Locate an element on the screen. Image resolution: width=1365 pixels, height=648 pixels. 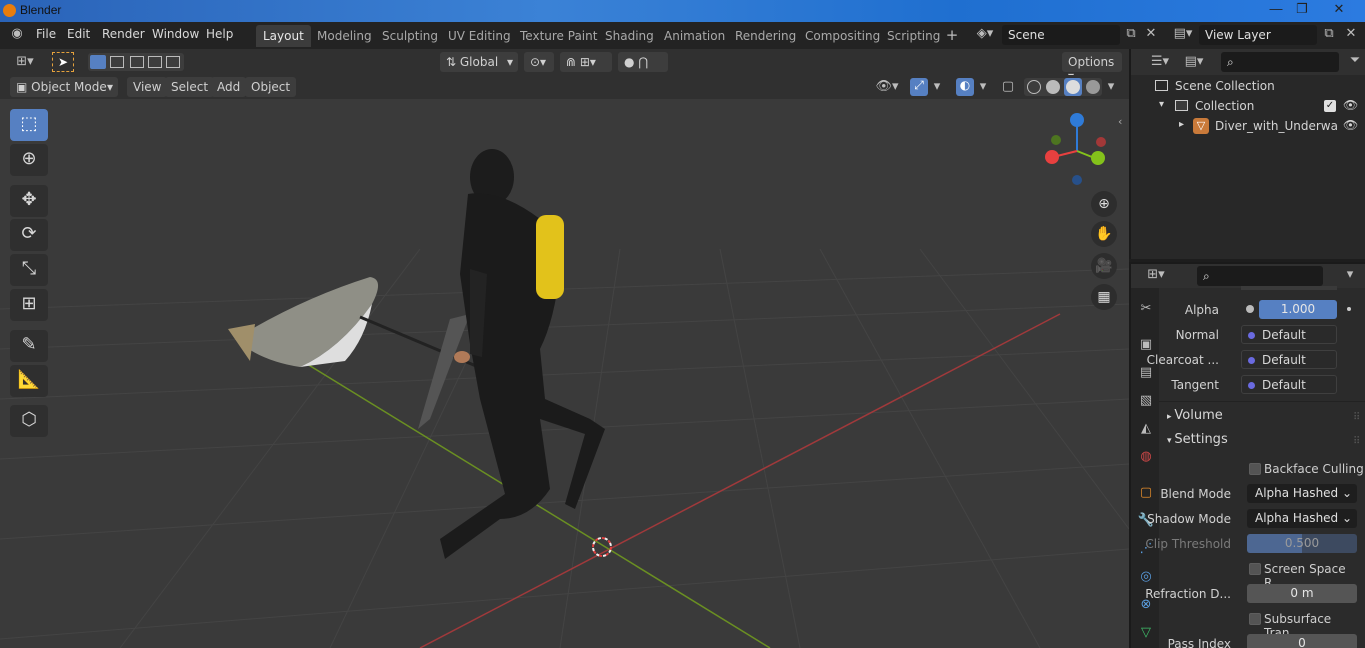
scene-tab-icon: ◭ is located at coordinates (1146, 429).